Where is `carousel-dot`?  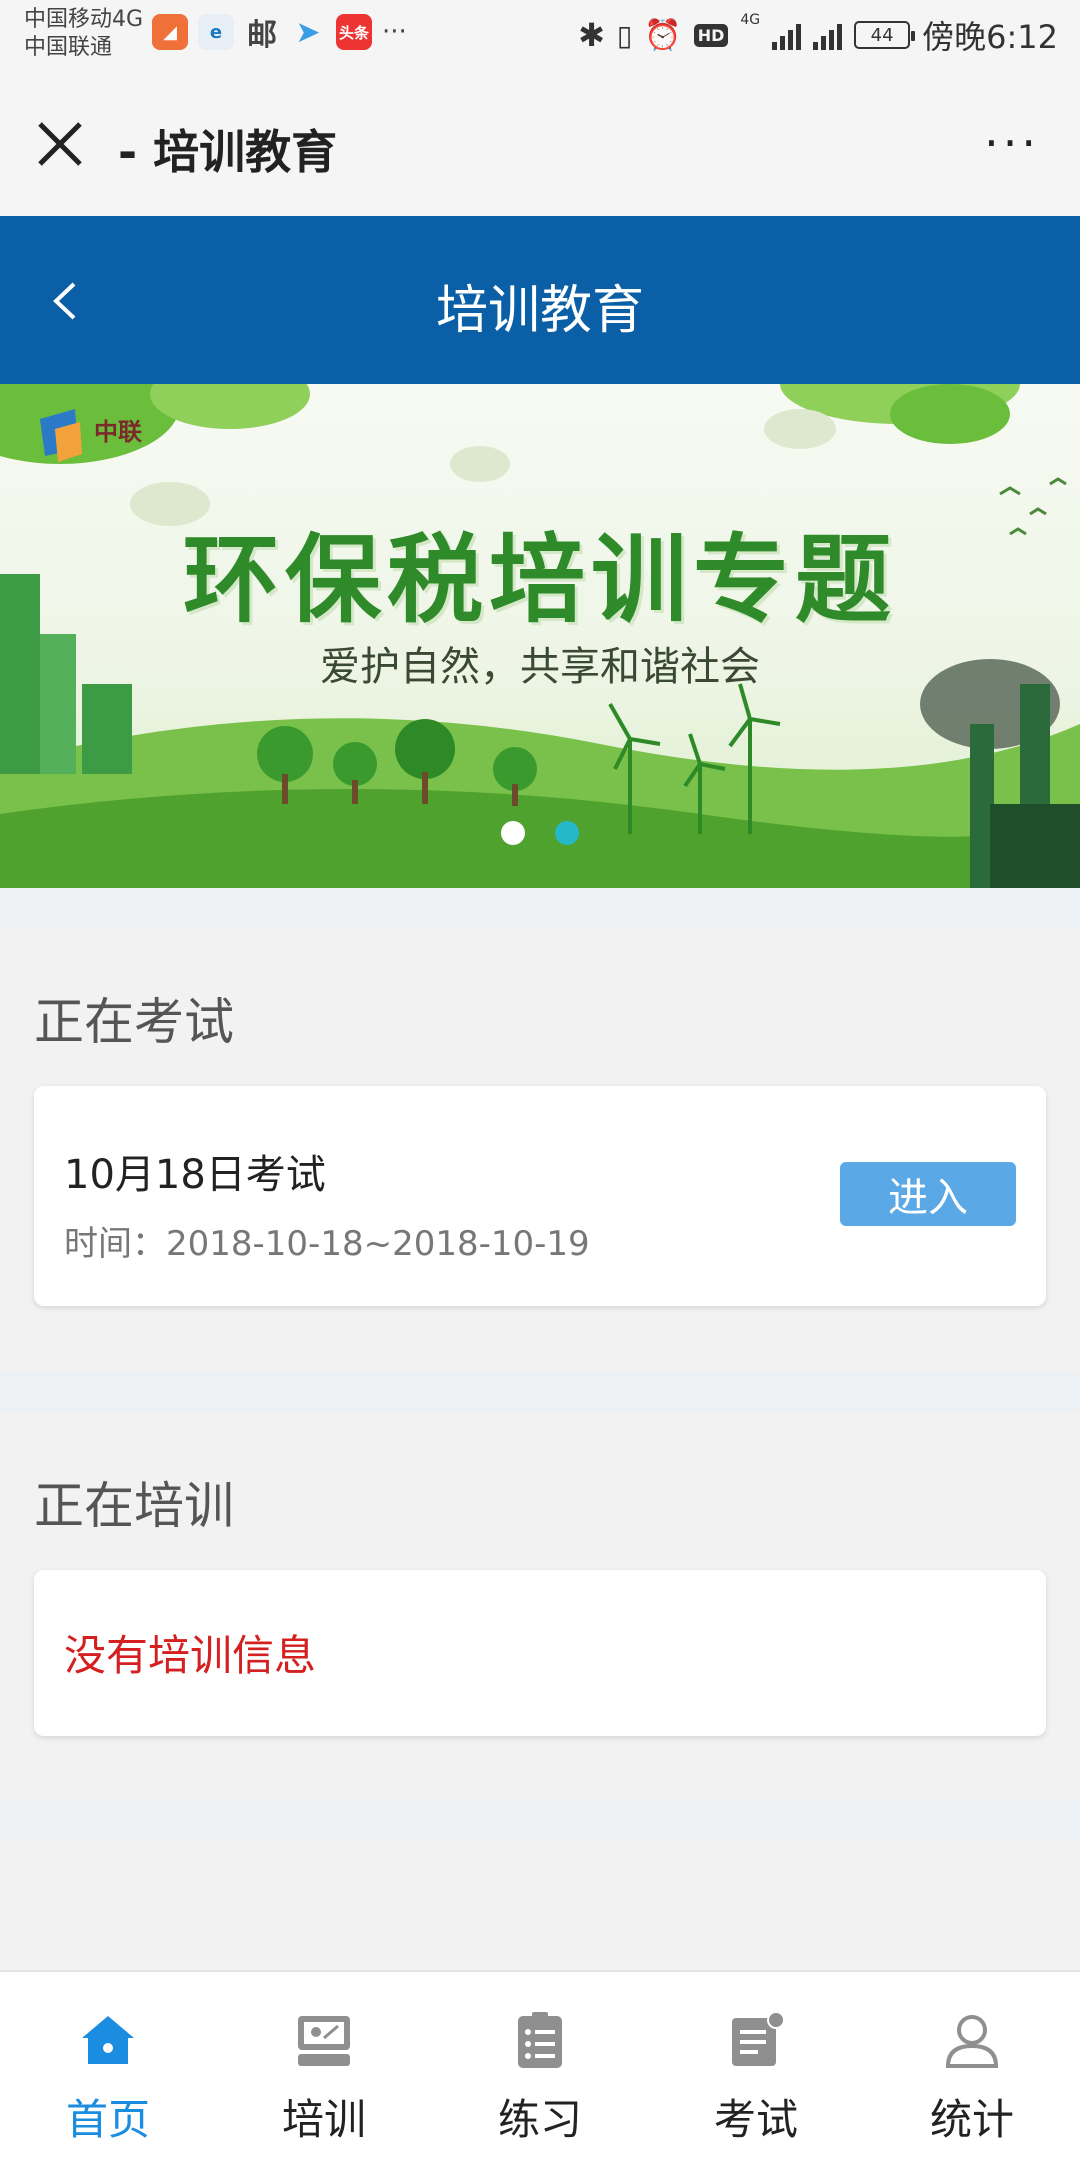 carousel-dot is located at coordinates (513, 833).